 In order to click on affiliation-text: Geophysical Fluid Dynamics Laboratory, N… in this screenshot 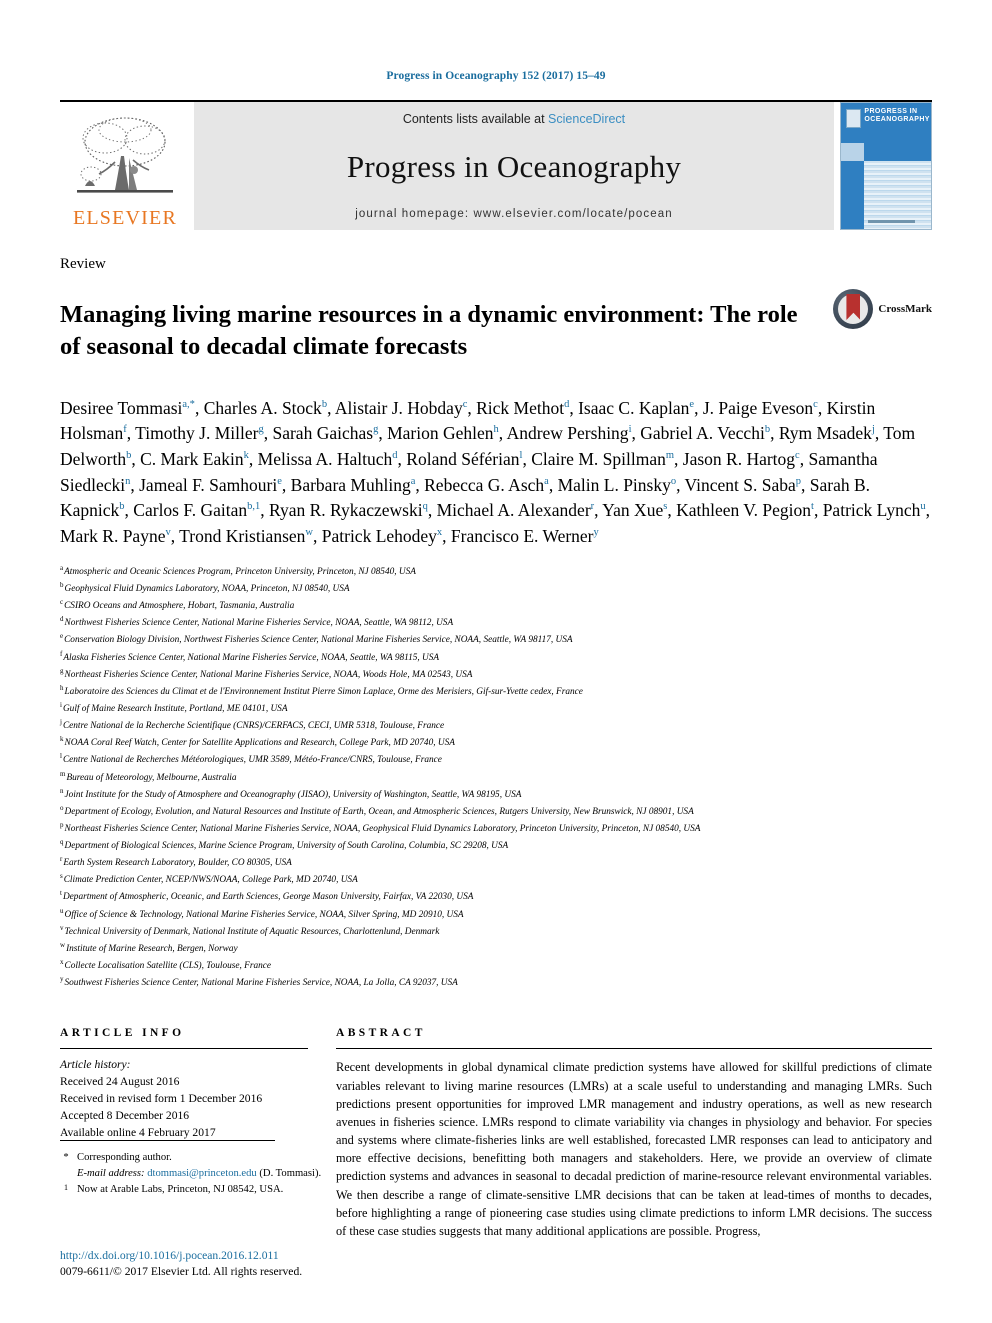, I will do `click(207, 589)`.